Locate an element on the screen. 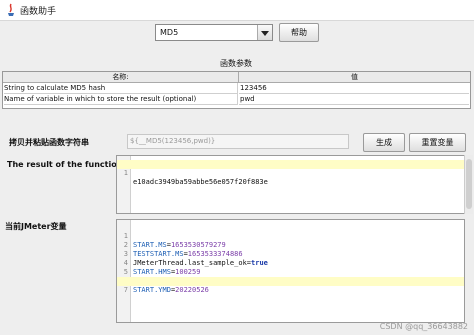  chevron-down-icon is located at coordinates (264, 32).